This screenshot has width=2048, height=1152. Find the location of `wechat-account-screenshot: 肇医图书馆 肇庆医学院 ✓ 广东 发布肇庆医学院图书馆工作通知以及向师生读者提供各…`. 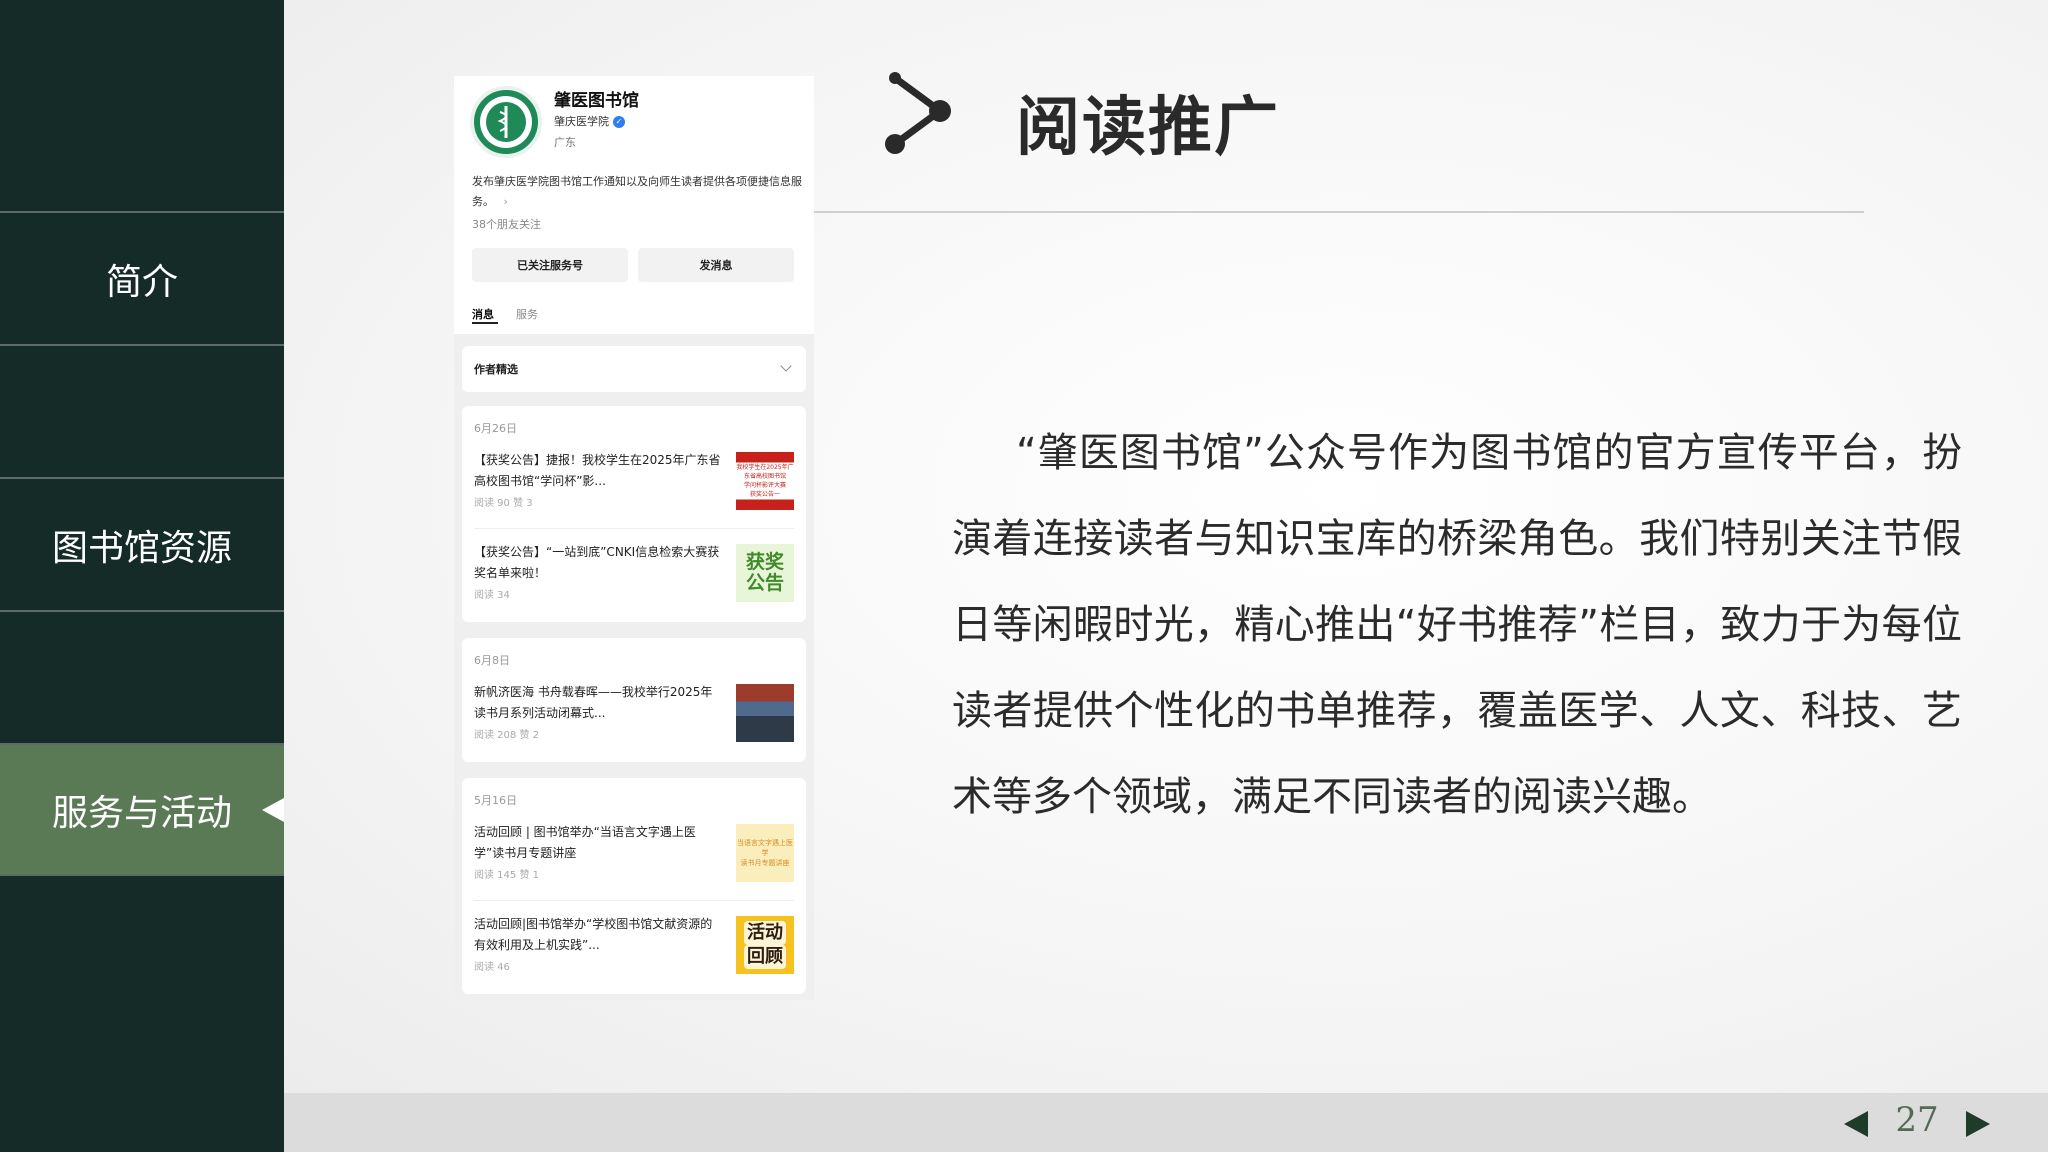

wechat-account-screenshot: 肇医图书馆 肇庆医学院 ✓ 广东 发布肇庆医学院图书馆工作通知以及向师生读者提供各… is located at coordinates (634, 538).